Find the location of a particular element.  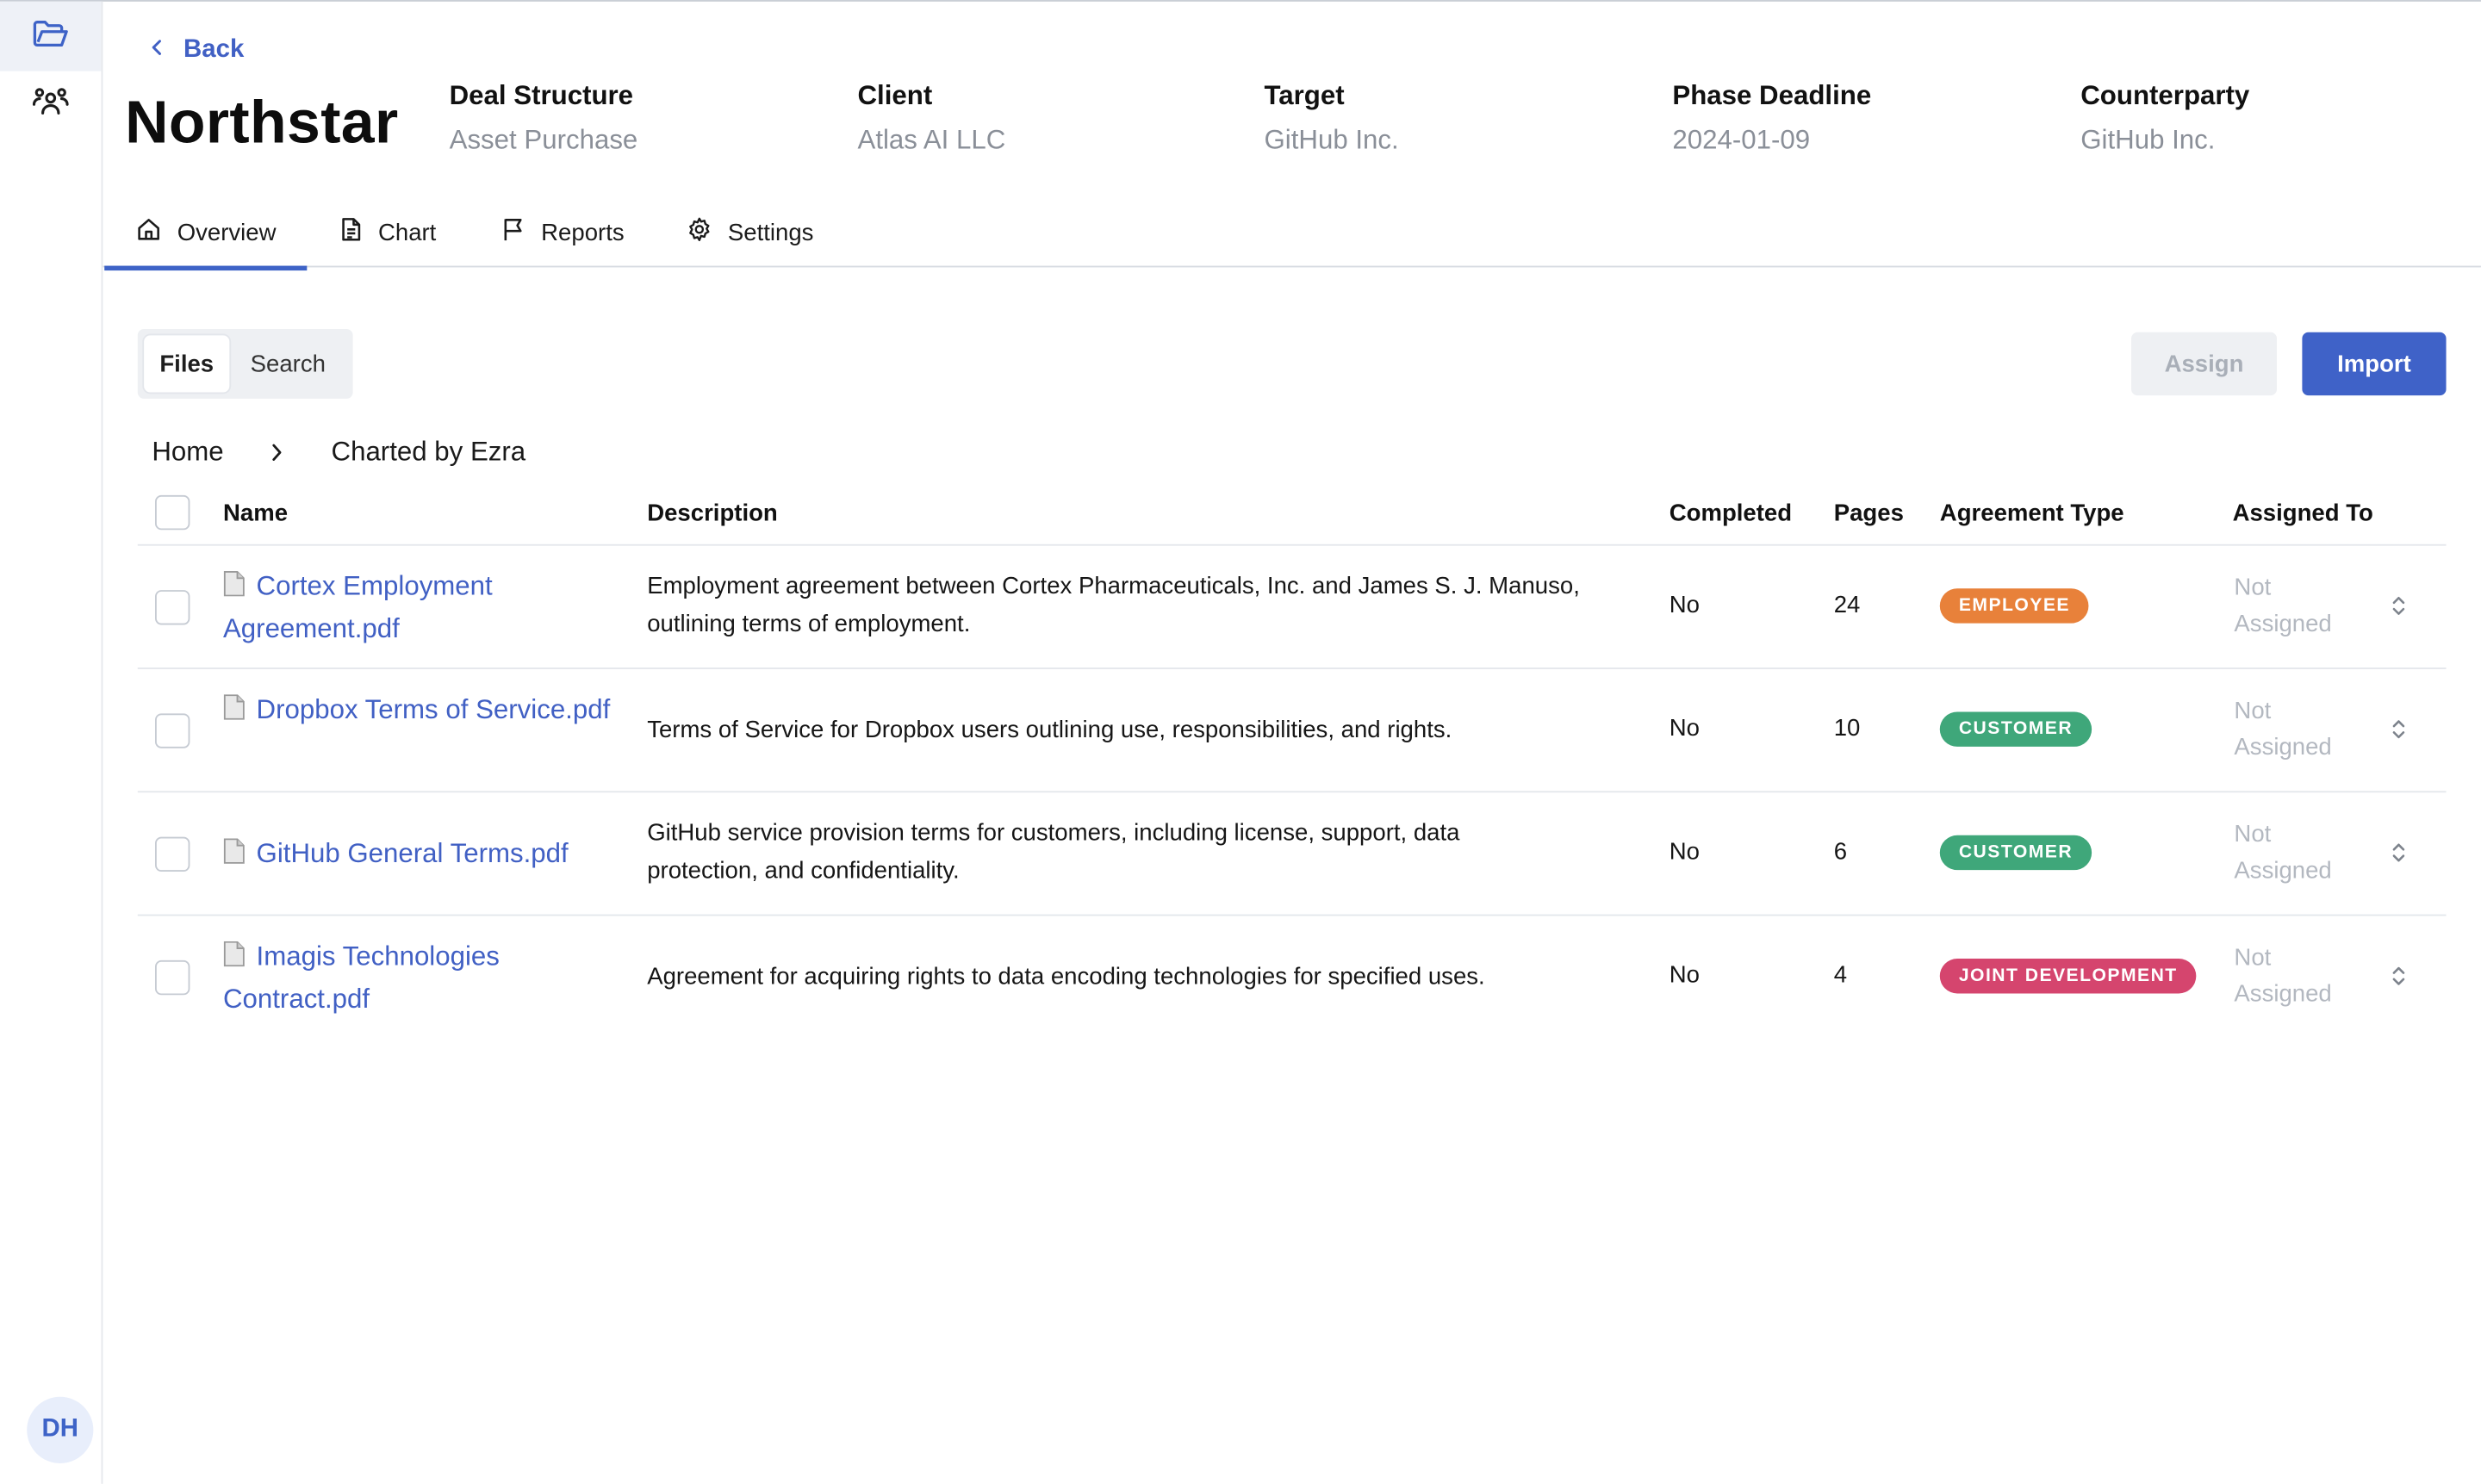

pages-cell: 4 is located at coordinates (1841, 975).